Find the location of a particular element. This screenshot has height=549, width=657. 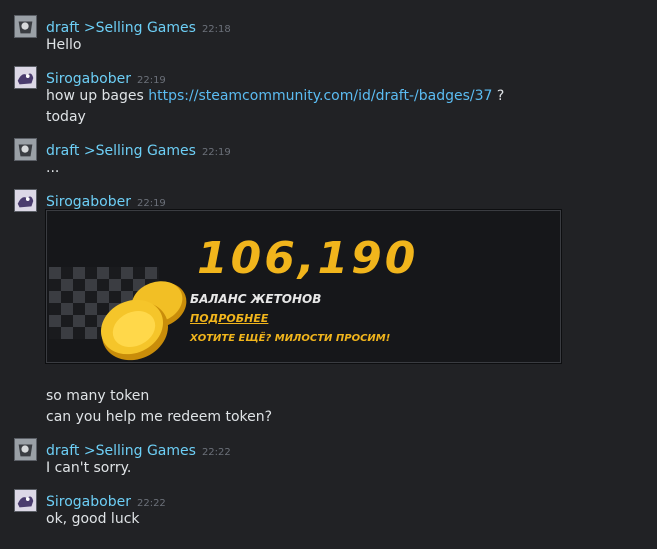

message-text: Hello is located at coordinates (64, 45).